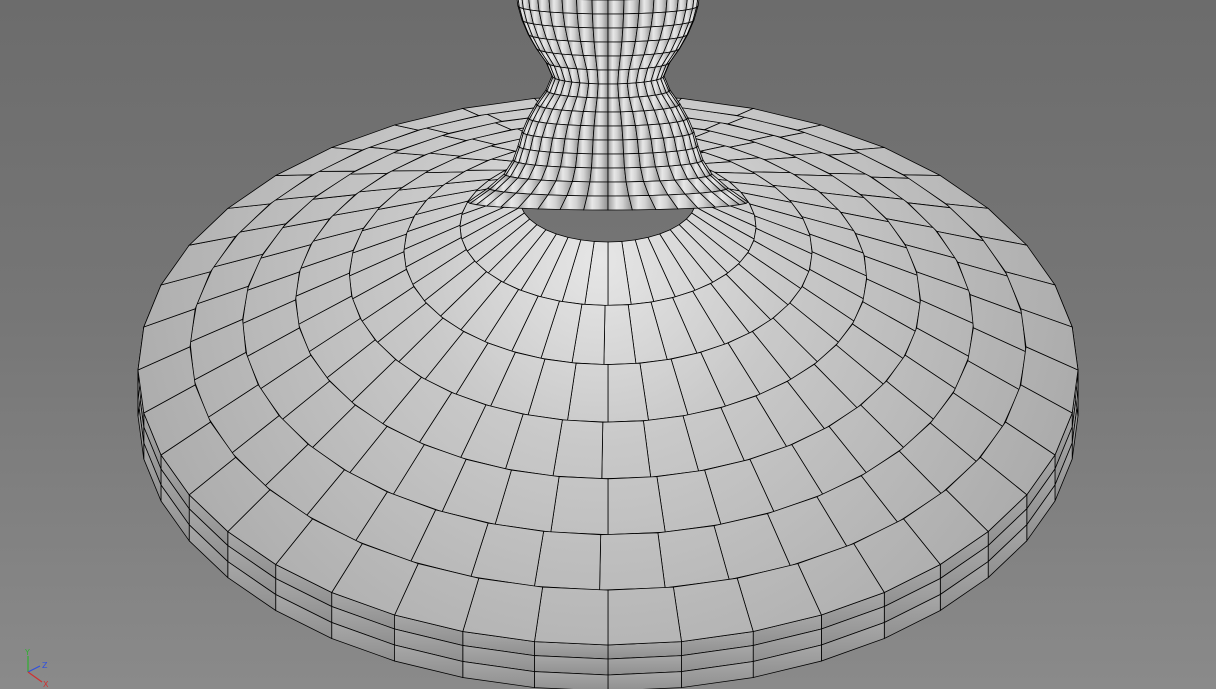 Image resolution: width=1216 pixels, height=689 pixels. I want to click on z-axis-line, so click(34, 669).